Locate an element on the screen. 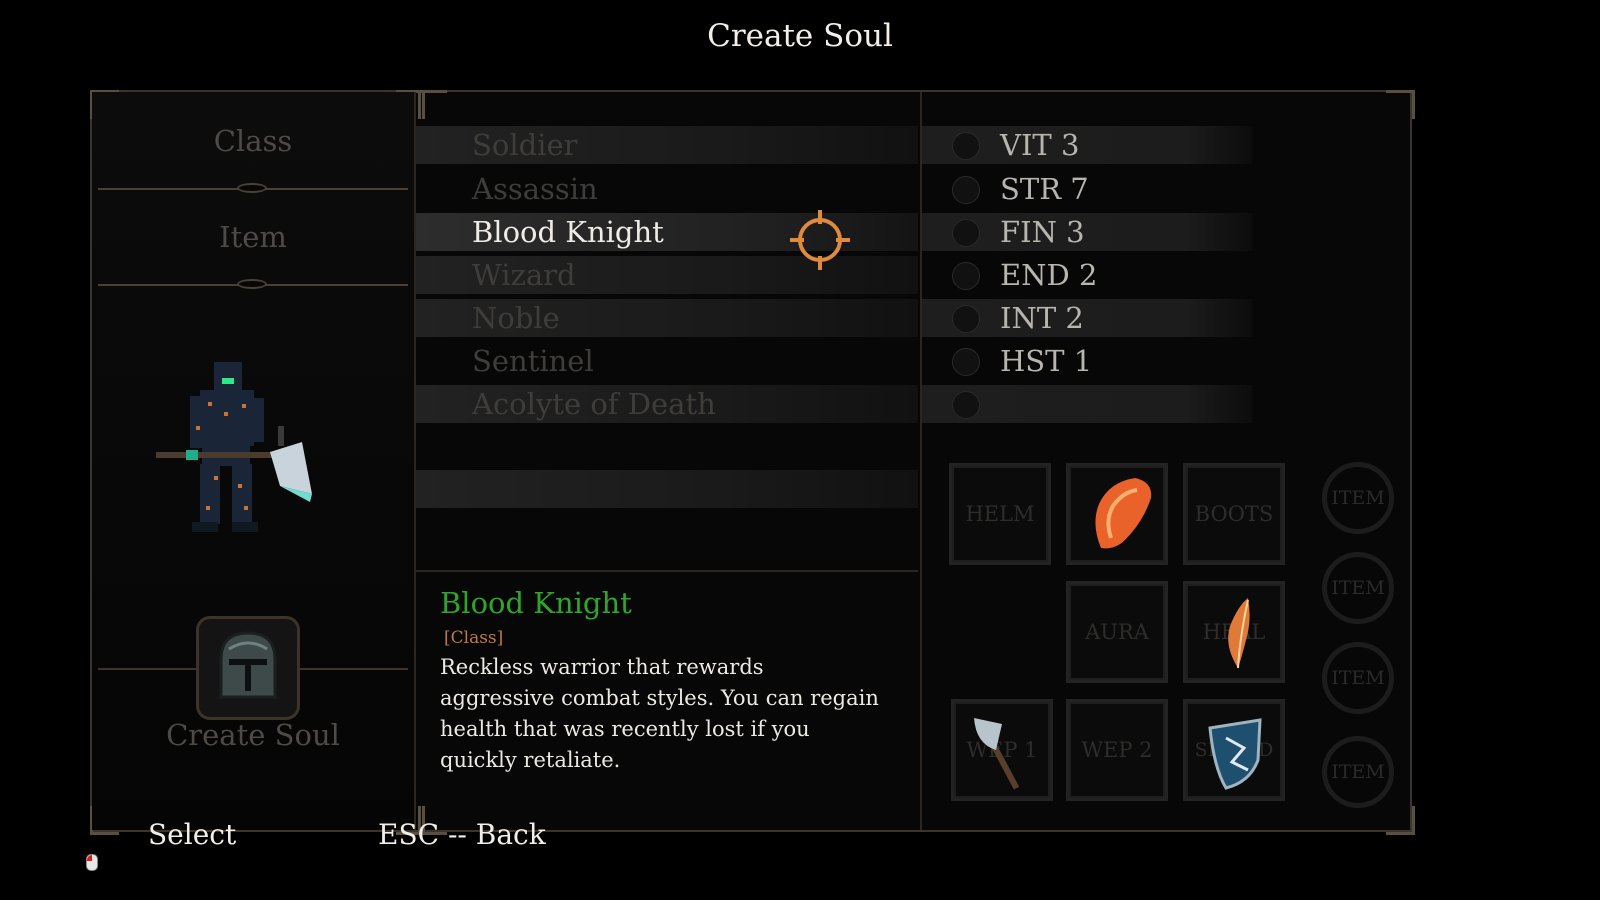 The height and width of the screenshot is (900, 1600). stat-vit: VIT 3 is located at coordinates (1087, 145).